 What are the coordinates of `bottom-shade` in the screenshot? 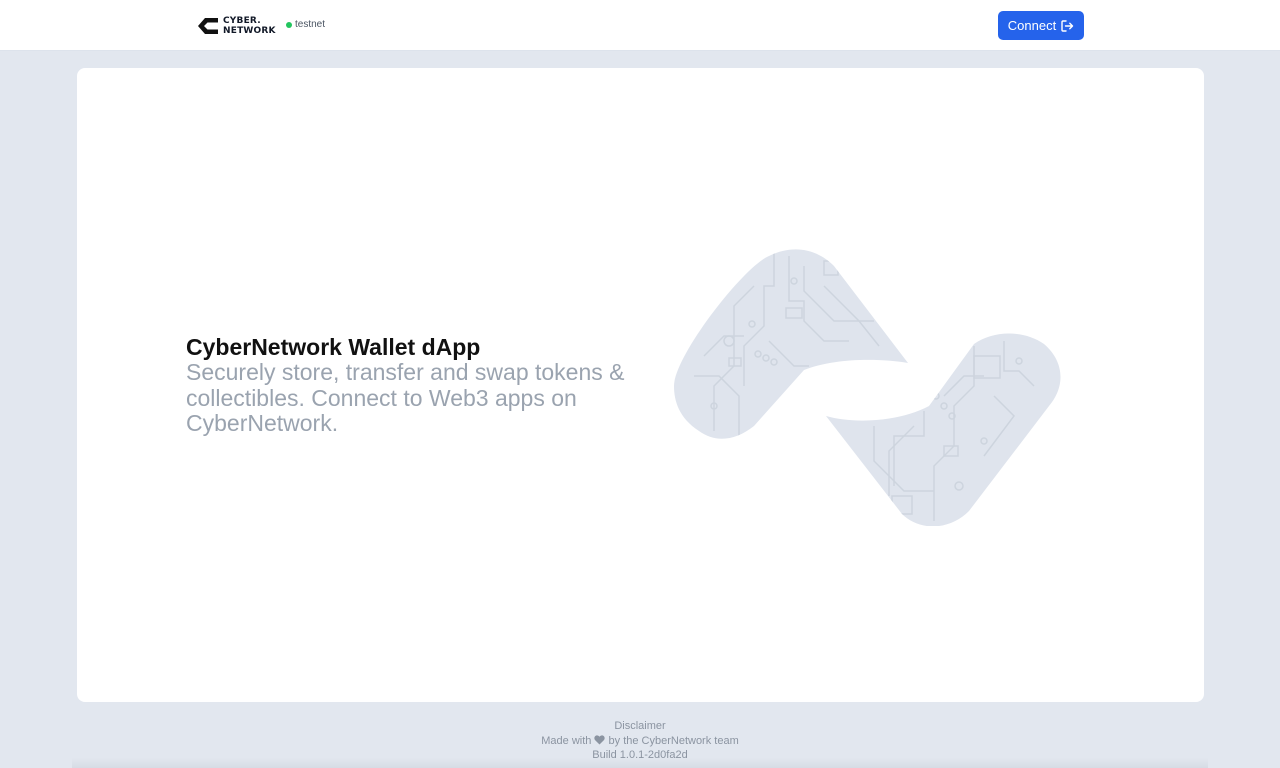 It's located at (640, 763).